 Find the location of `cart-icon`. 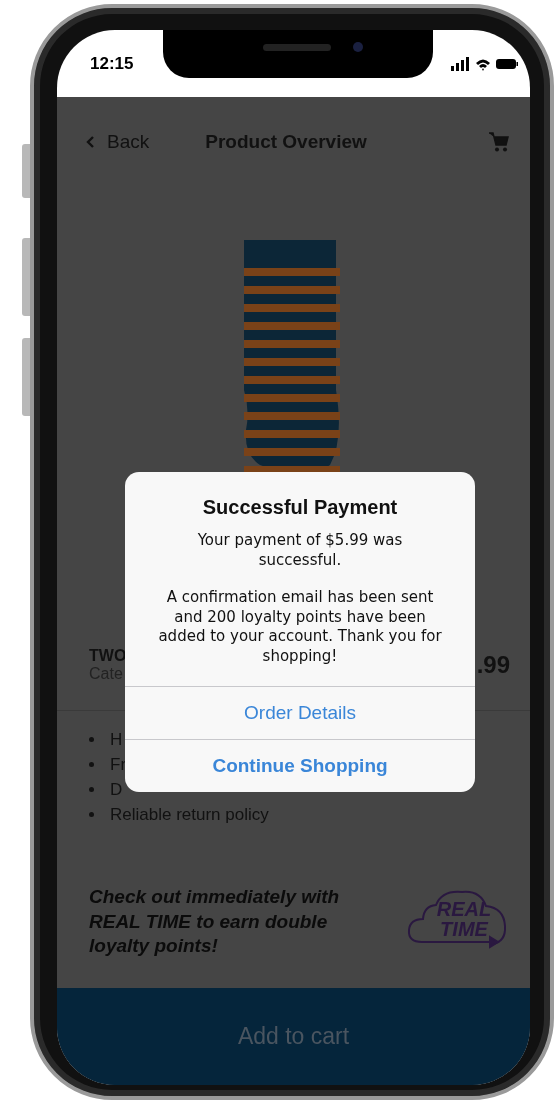

cart-icon is located at coordinates (499, 142).